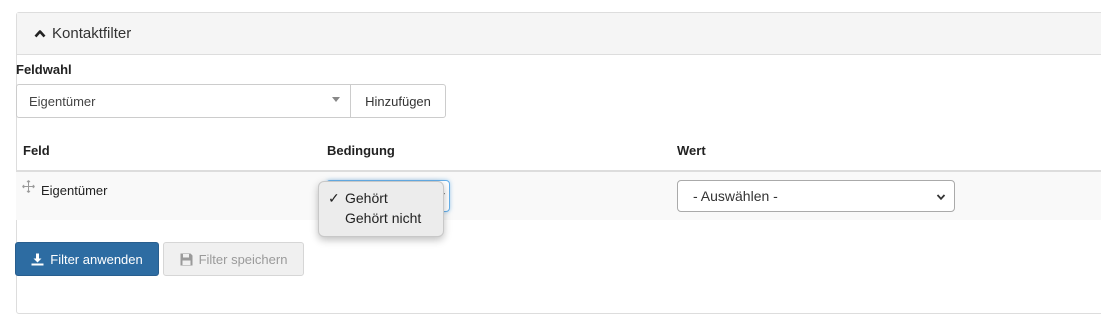 The image size is (1101, 314). I want to click on condition-option-gehoert-nicht: Gehört nicht, so click(381, 218).